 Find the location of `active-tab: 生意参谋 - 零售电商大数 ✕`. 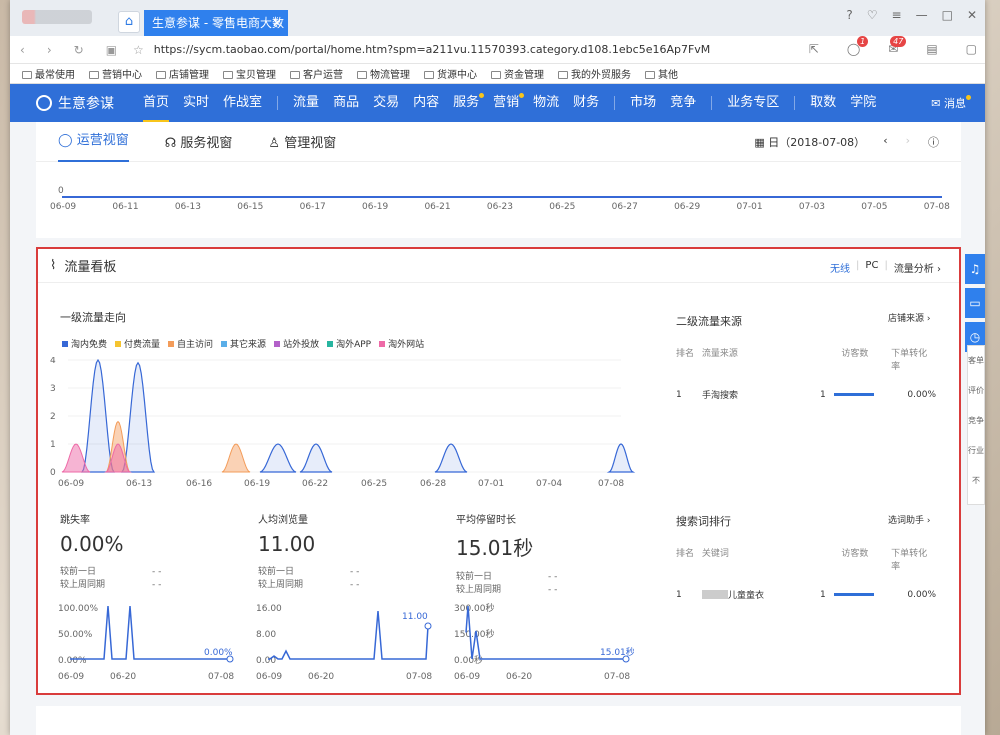

active-tab: 生意参谋 - 零售电商大数 ✕ is located at coordinates (216, 23).